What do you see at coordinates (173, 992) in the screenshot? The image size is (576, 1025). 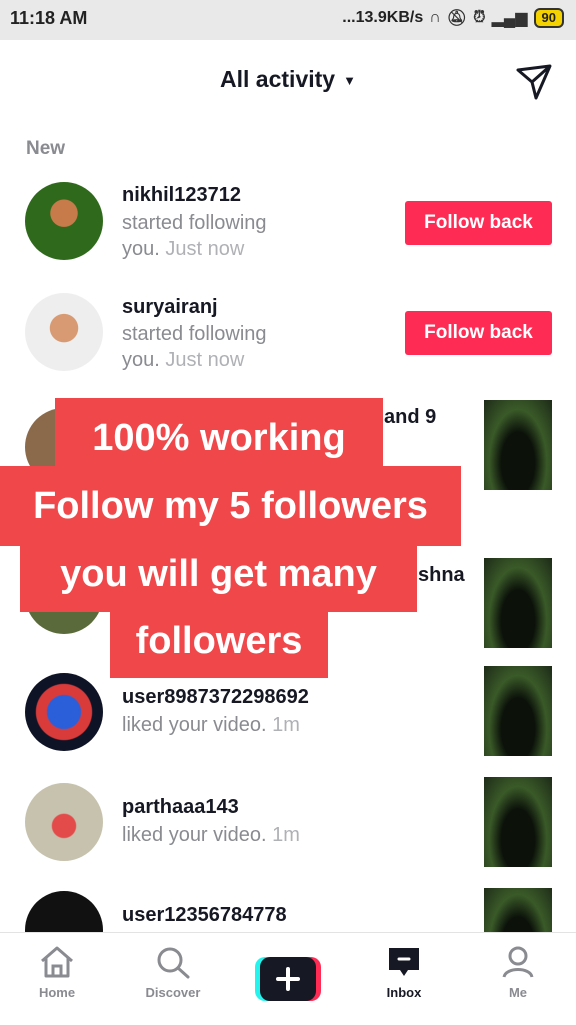 I see `nav-label: Discover` at bounding box center [173, 992].